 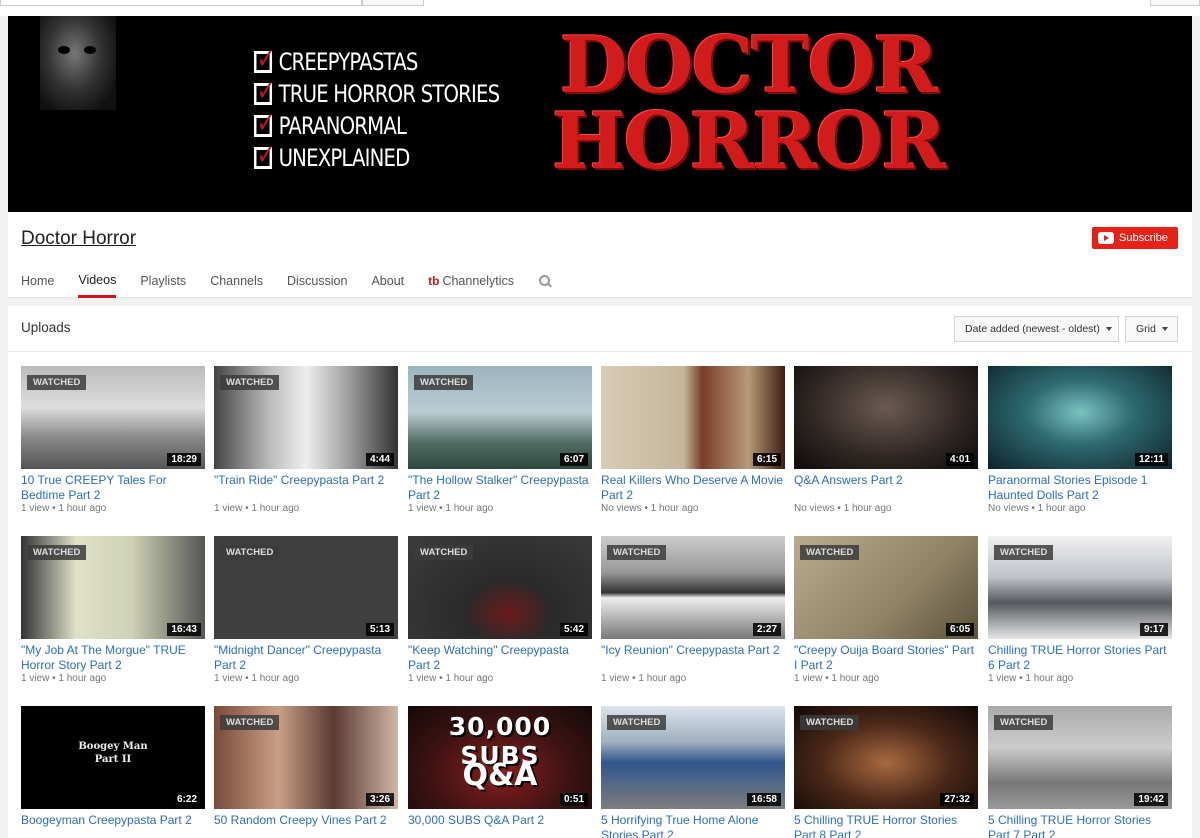 I want to click on video-title-link: Q&A Answers Part 2, so click(x=886, y=488).